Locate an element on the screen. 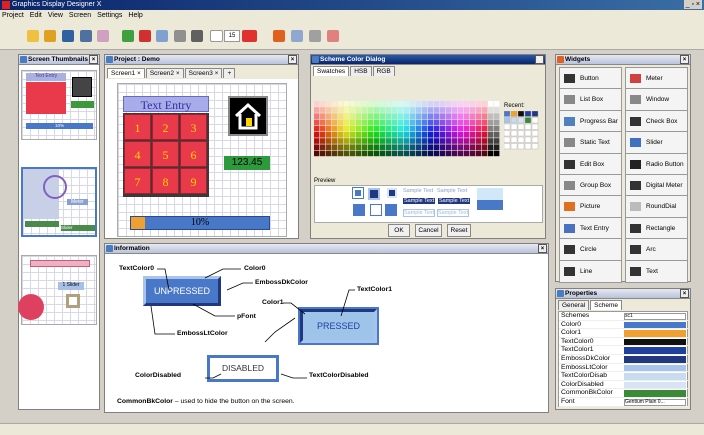 Image resolution: width=704 pixels, height=435 pixels. widget-radio-button-button: Radio Button is located at coordinates (656, 164).